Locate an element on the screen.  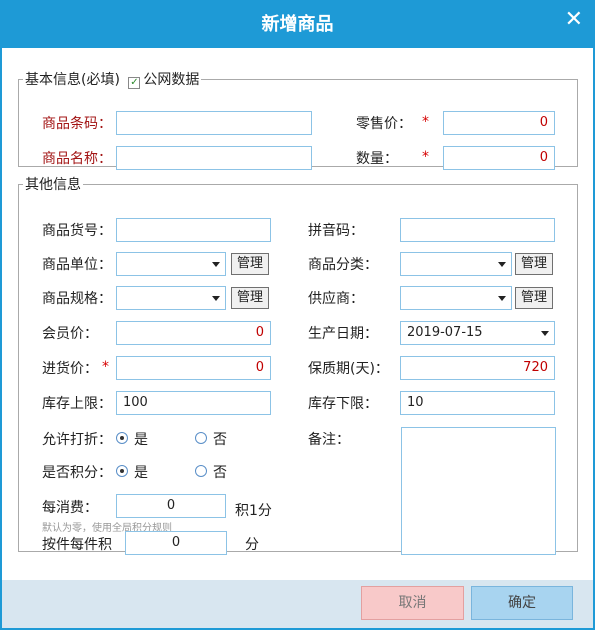
member-price-input: 0 is located at coordinates (193, 333).